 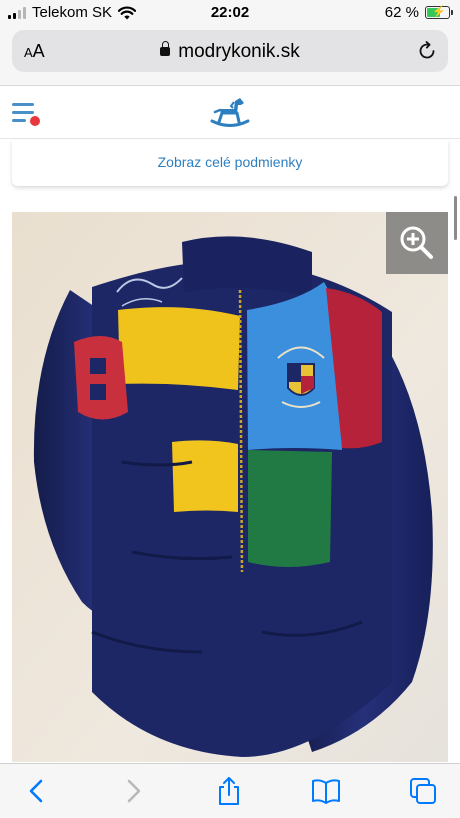 I want to click on rocking-horse-logo, so click(x=230, y=112).